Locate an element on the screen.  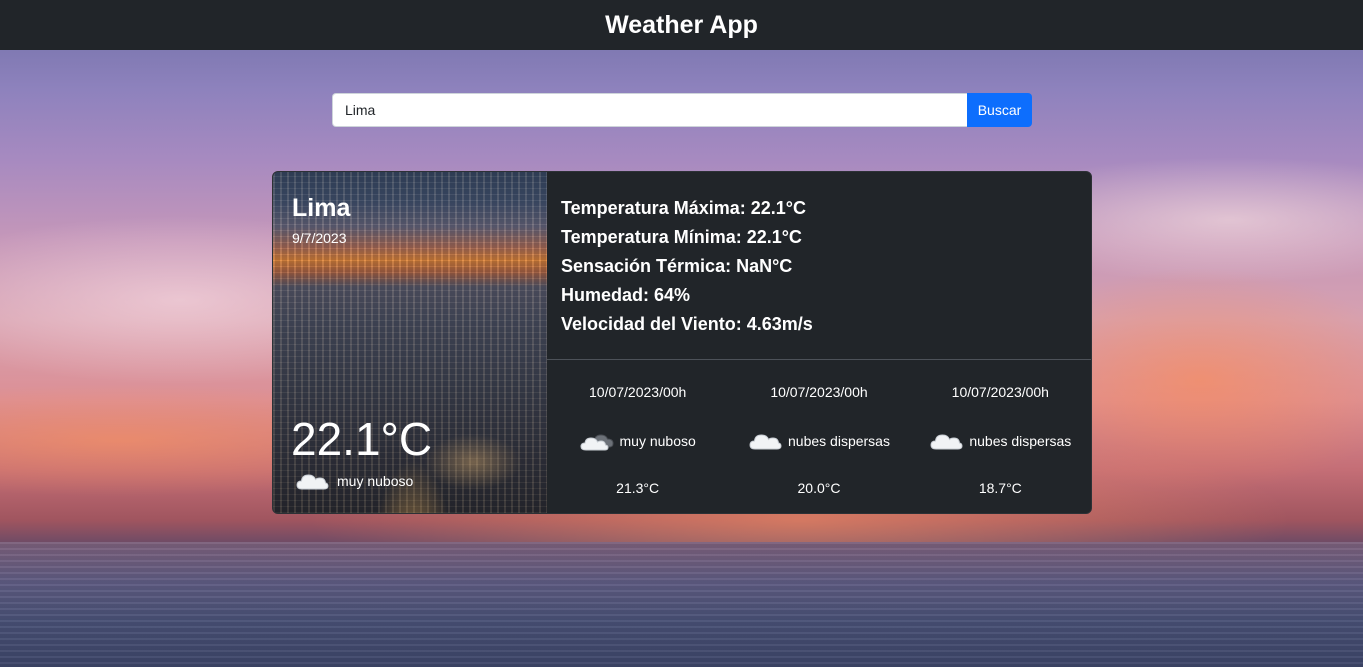
forecast-item: 10/07/2023/00h nubes dispersas 18.7°C is located at coordinates (1000, 436).